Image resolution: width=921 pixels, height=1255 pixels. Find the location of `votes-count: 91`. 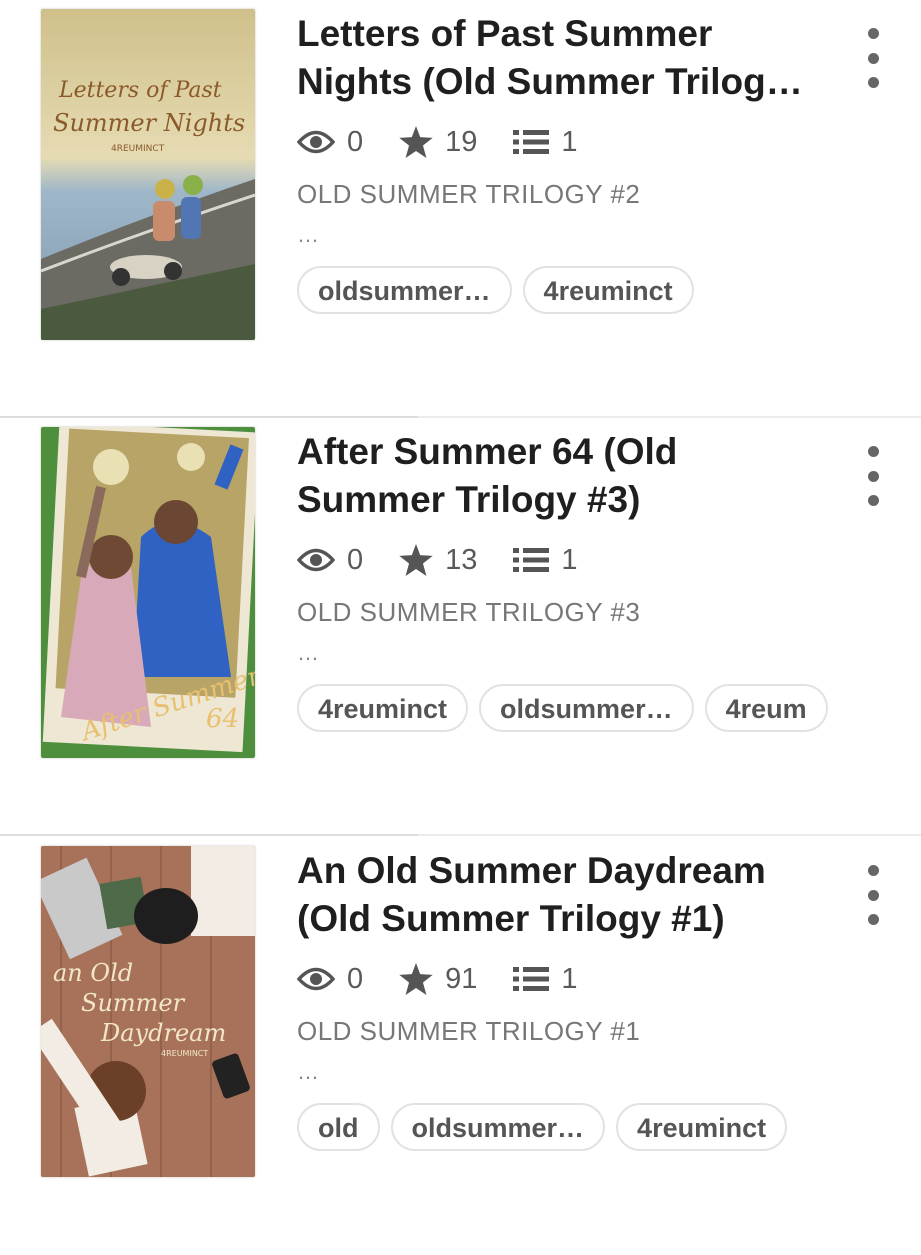

votes-count: 91 is located at coordinates (461, 978).